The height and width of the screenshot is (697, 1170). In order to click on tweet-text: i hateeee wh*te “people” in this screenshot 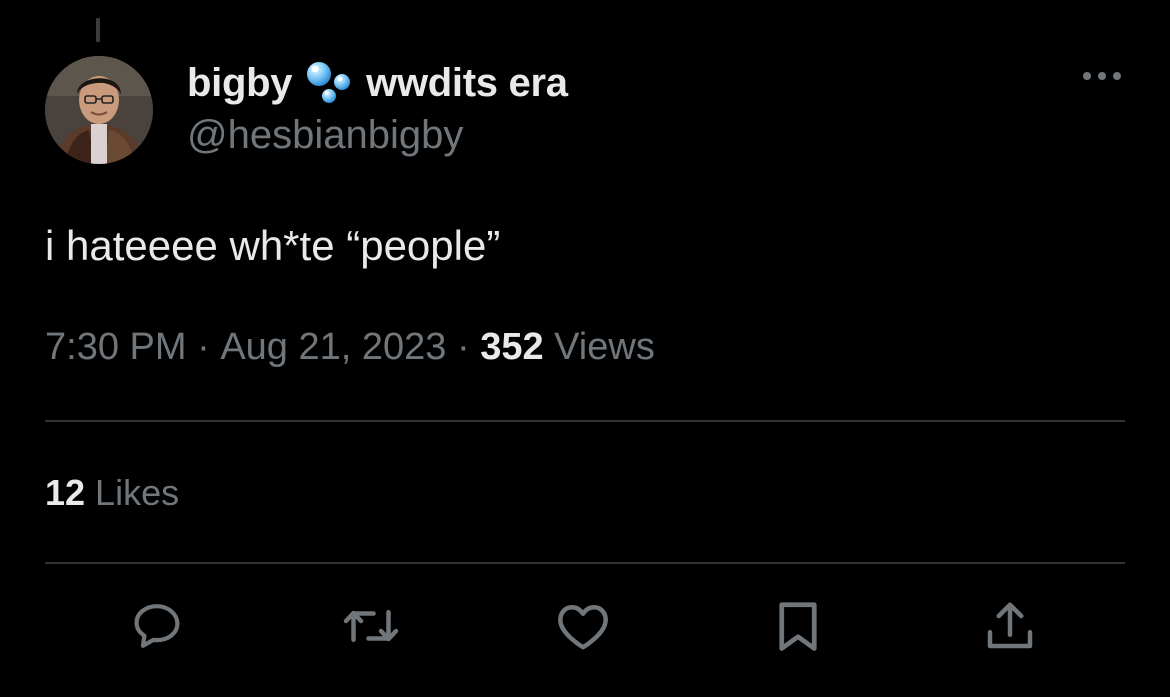, I will do `click(273, 245)`.